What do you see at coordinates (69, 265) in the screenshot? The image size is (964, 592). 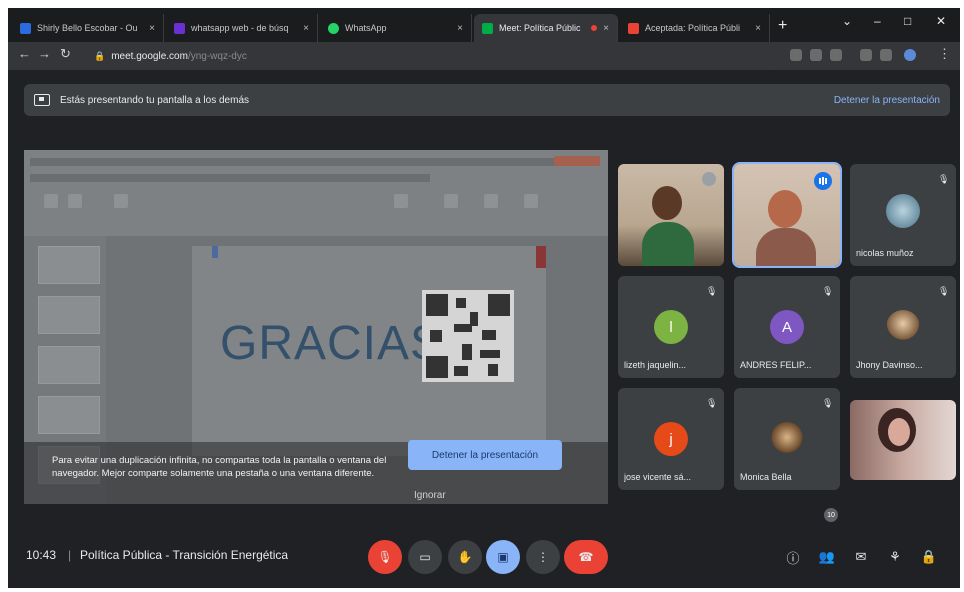 I see `slide-thumbnail` at bounding box center [69, 265].